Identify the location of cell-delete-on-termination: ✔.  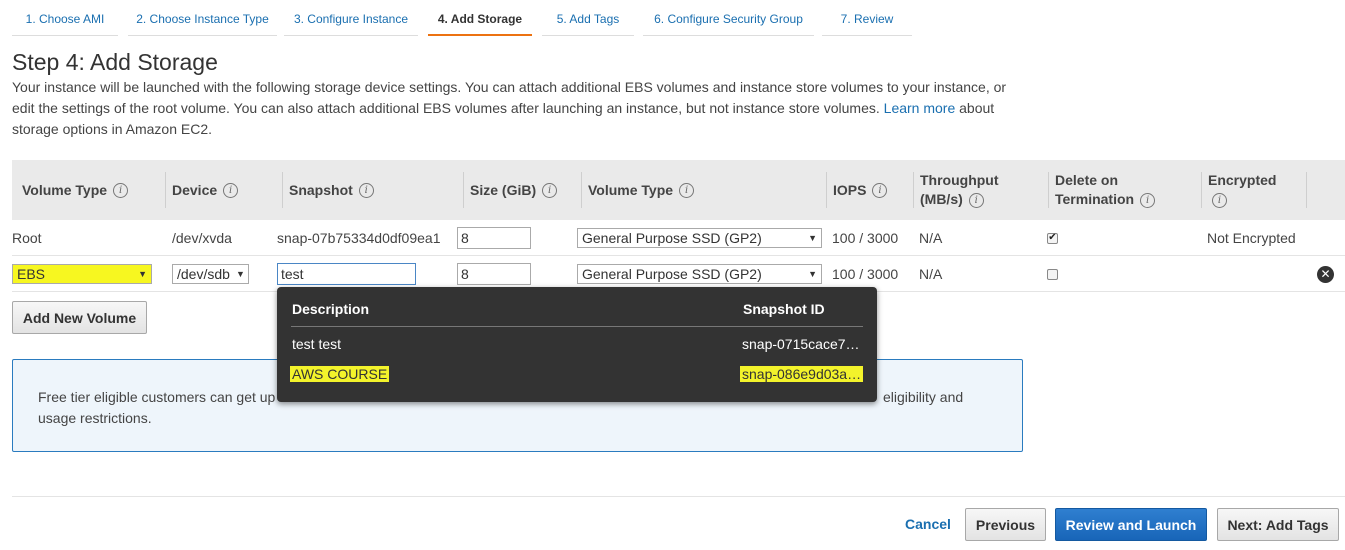
(1052, 238).